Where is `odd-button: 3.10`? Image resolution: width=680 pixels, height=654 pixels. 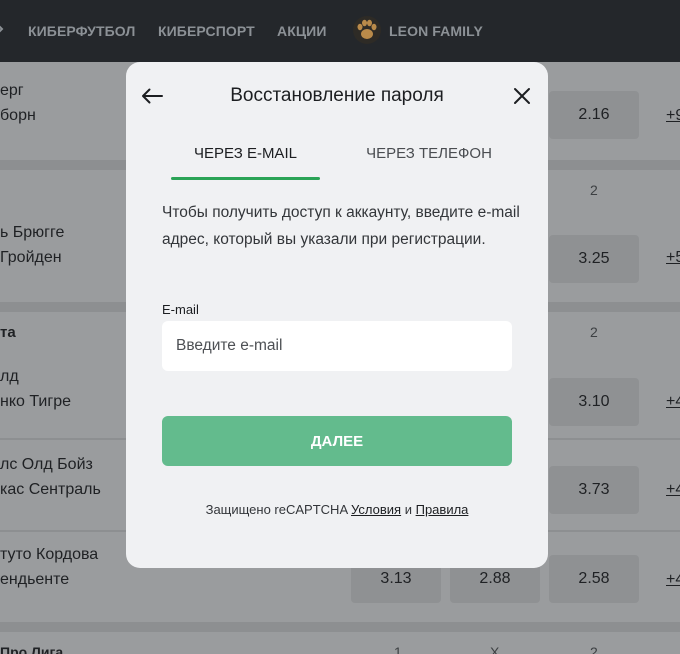
odd-button: 3.10 is located at coordinates (594, 402).